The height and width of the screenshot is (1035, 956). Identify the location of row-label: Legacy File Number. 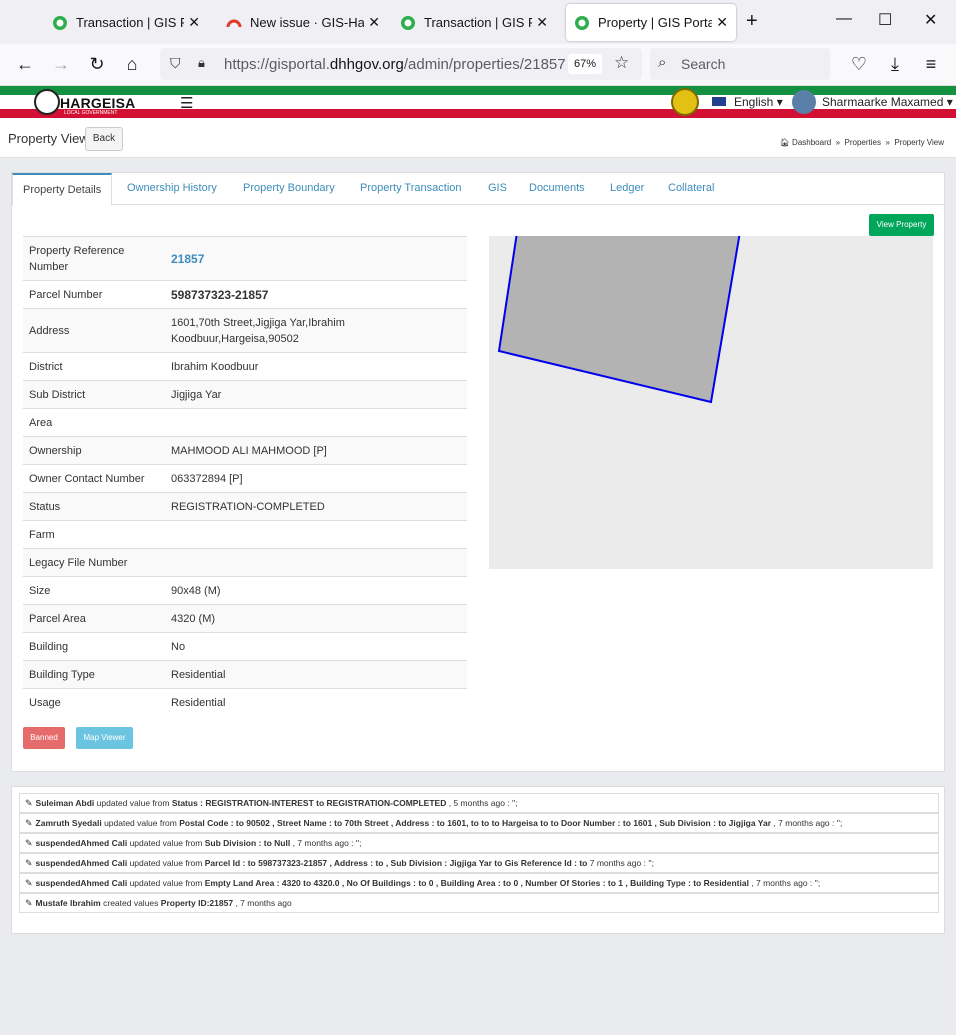
(78, 562).